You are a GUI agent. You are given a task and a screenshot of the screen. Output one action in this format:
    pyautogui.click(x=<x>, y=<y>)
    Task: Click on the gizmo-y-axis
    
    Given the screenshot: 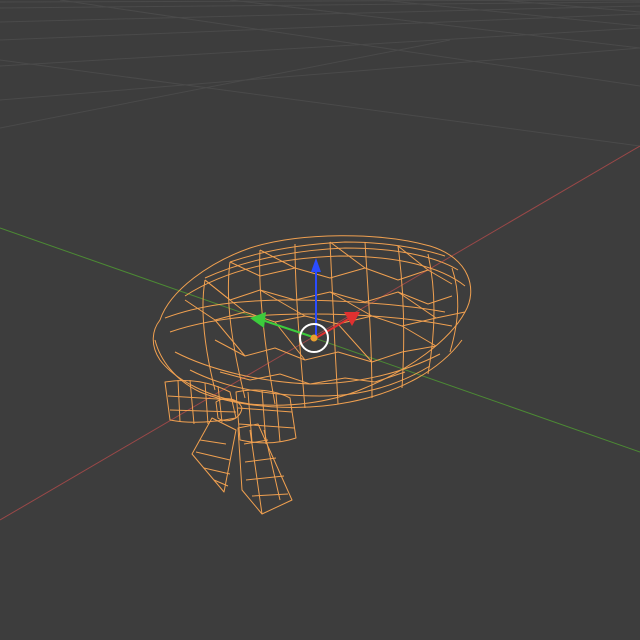 What is the action you would take?
    pyautogui.click(x=289, y=329)
    